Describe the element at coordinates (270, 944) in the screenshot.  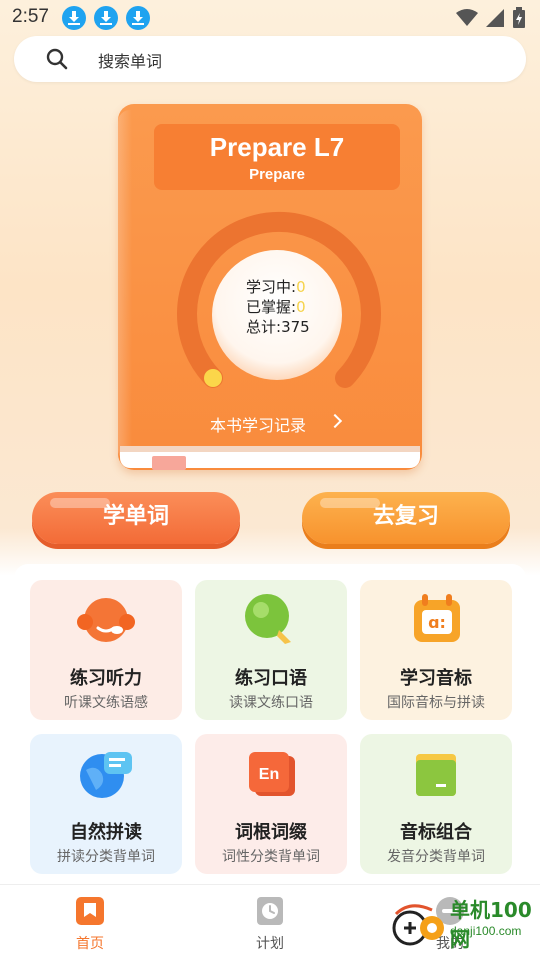
I see `nav-label: 计划` at that location.